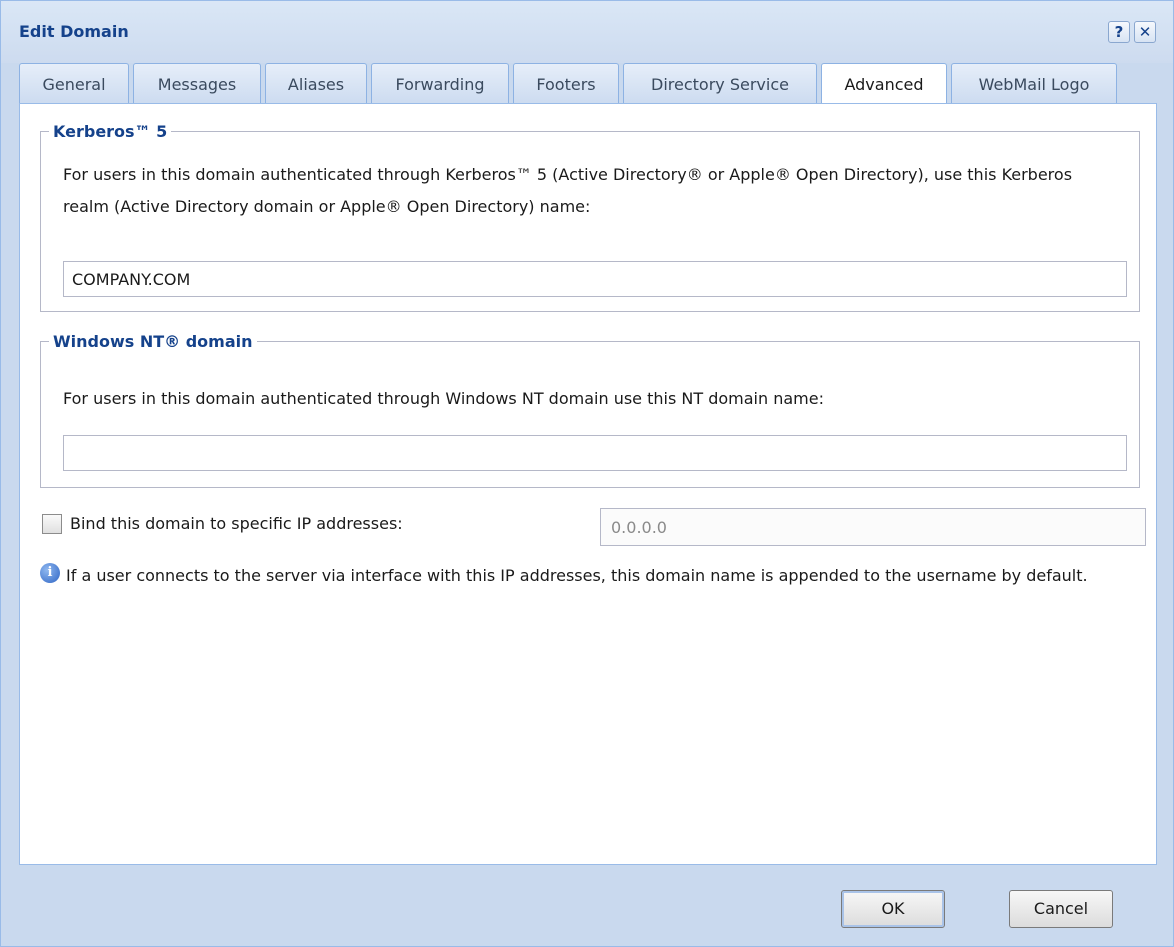 This screenshot has width=1174, height=947. I want to click on close-icon: ✕, so click(1145, 32).